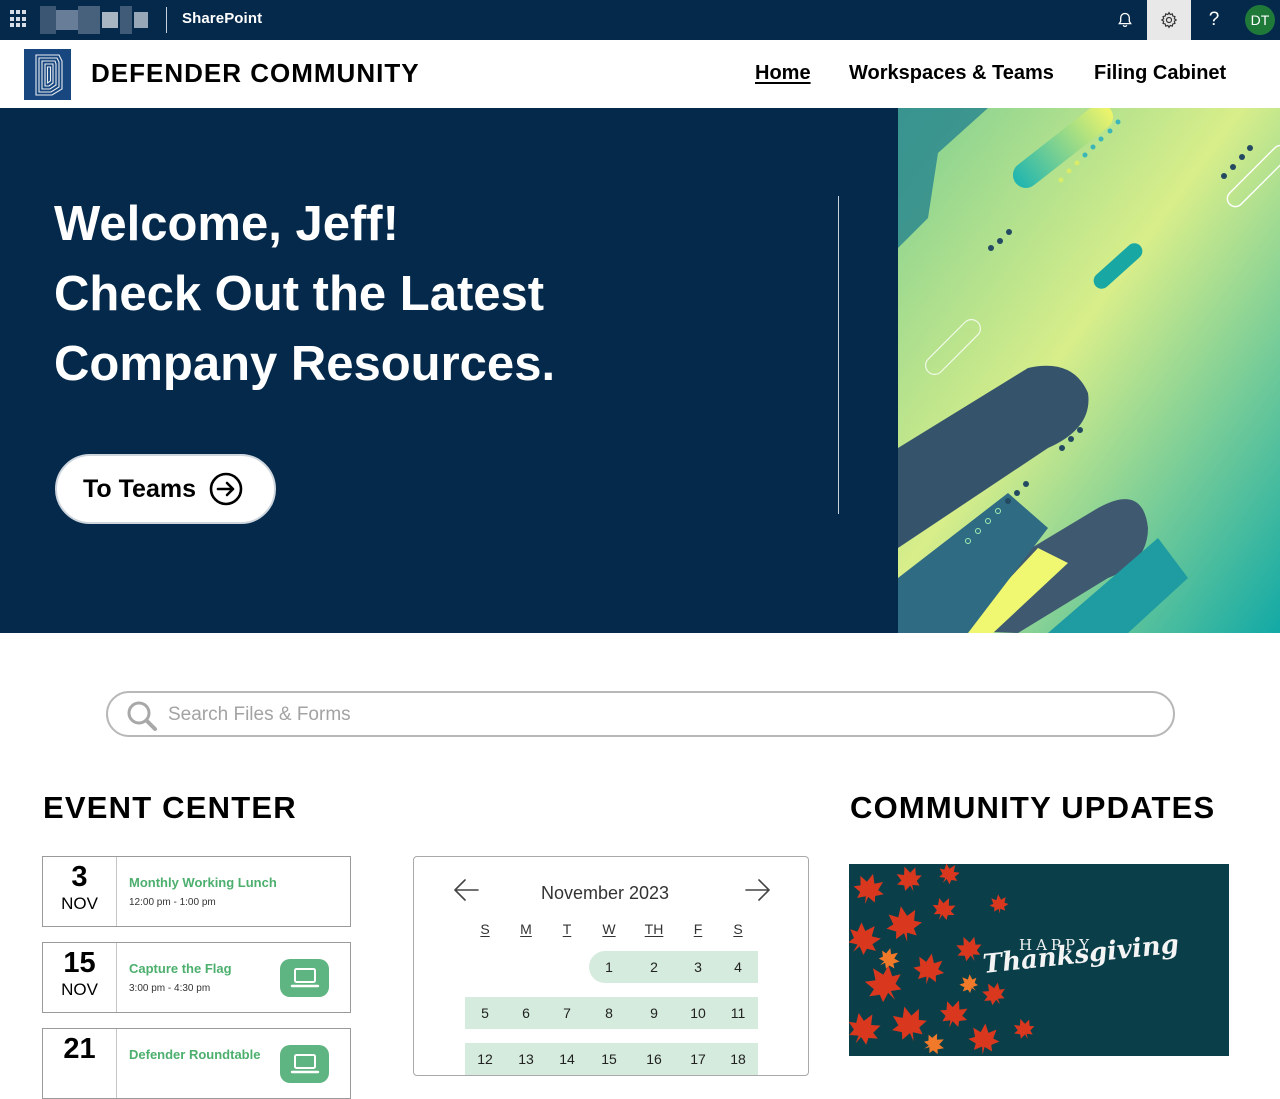 The height and width of the screenshot is (1099, 1280). I want to click on calendar-day: 14, so click(567, 1059).